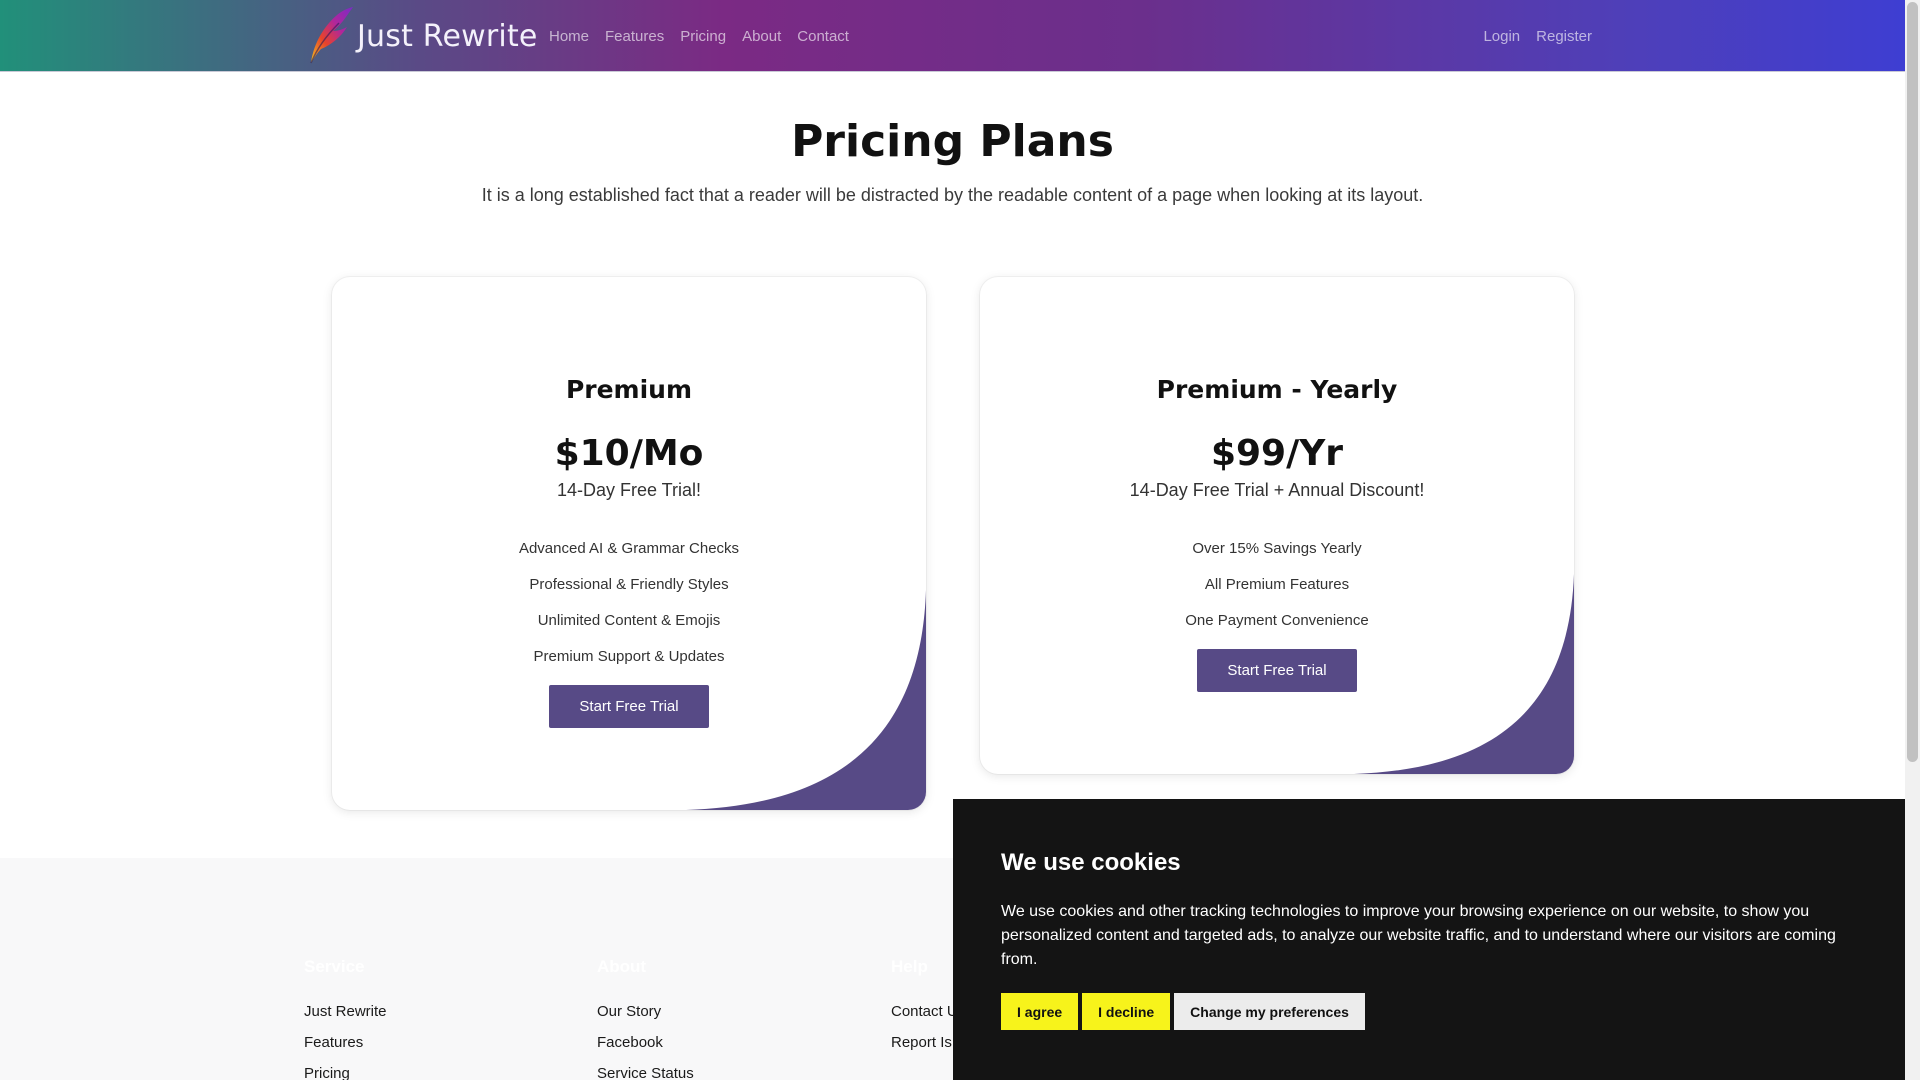 The width and height of the screenshot is (1920, 1080). What do you see at coordinates (1277, 548) in the screenshot?
I see `feature-item: Over 15% Savings Yearly` at bounding box center [1277, 548].